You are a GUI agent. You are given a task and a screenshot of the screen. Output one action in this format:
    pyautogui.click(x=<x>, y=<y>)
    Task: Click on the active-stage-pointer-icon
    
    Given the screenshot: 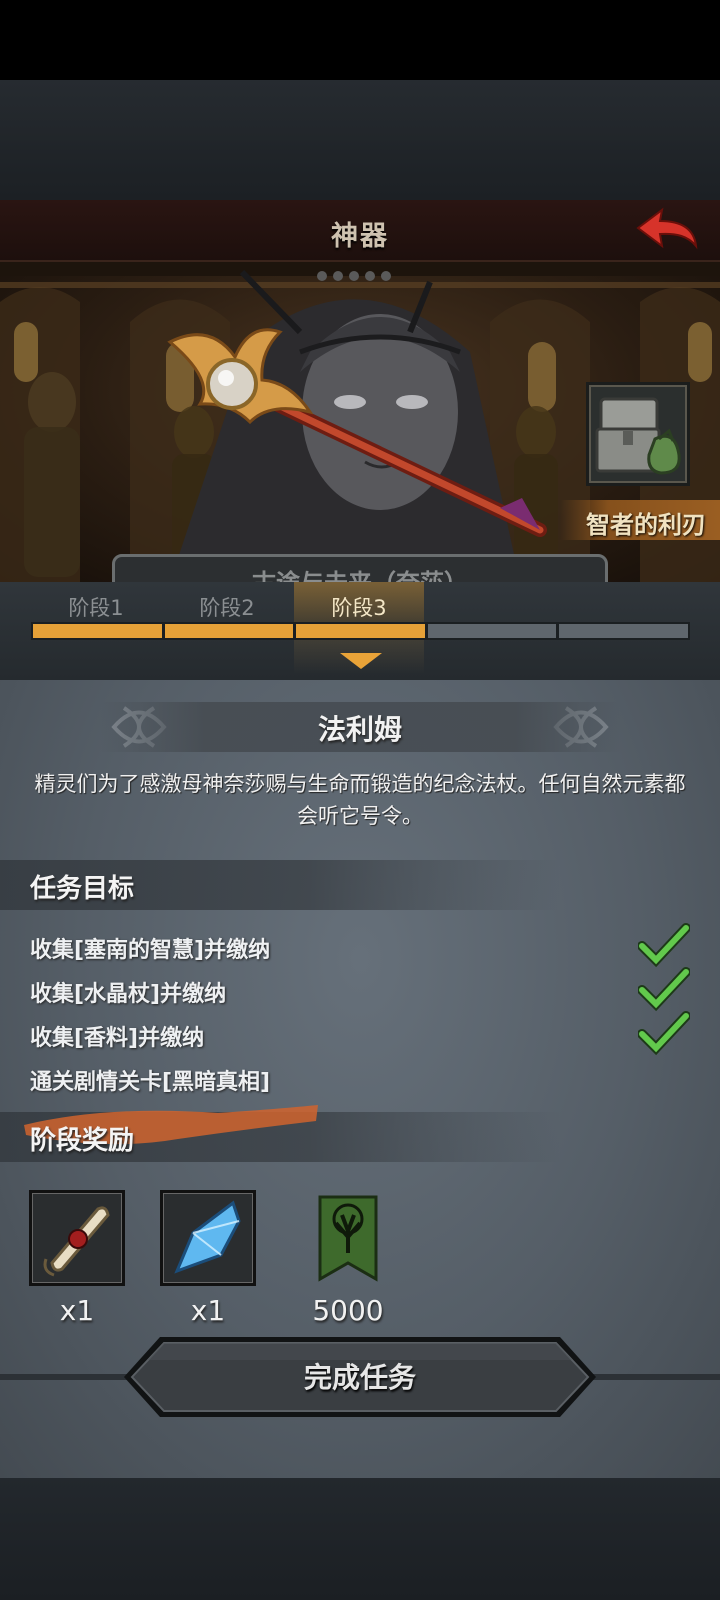 What is the action you would take?
    pyautogui.click(x=361, y=661)
    